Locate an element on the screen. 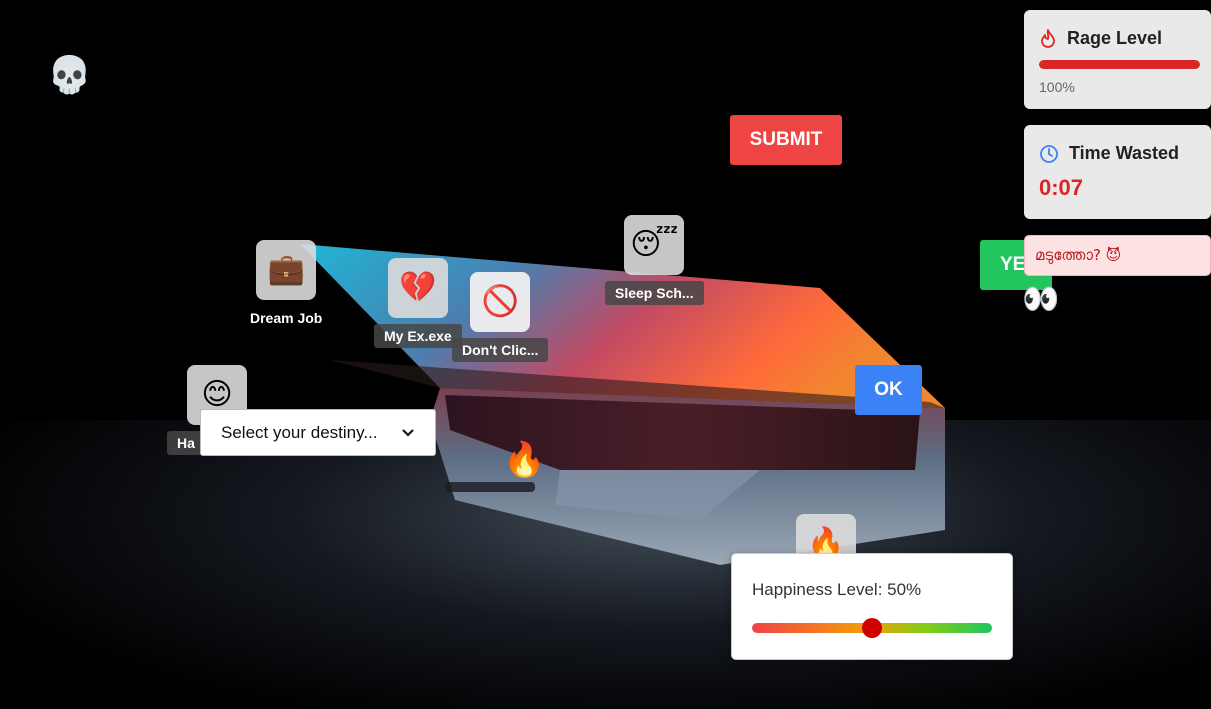 The image size is (1211, 709). happiness-slider-thumb is located at coordinates (872, 628).